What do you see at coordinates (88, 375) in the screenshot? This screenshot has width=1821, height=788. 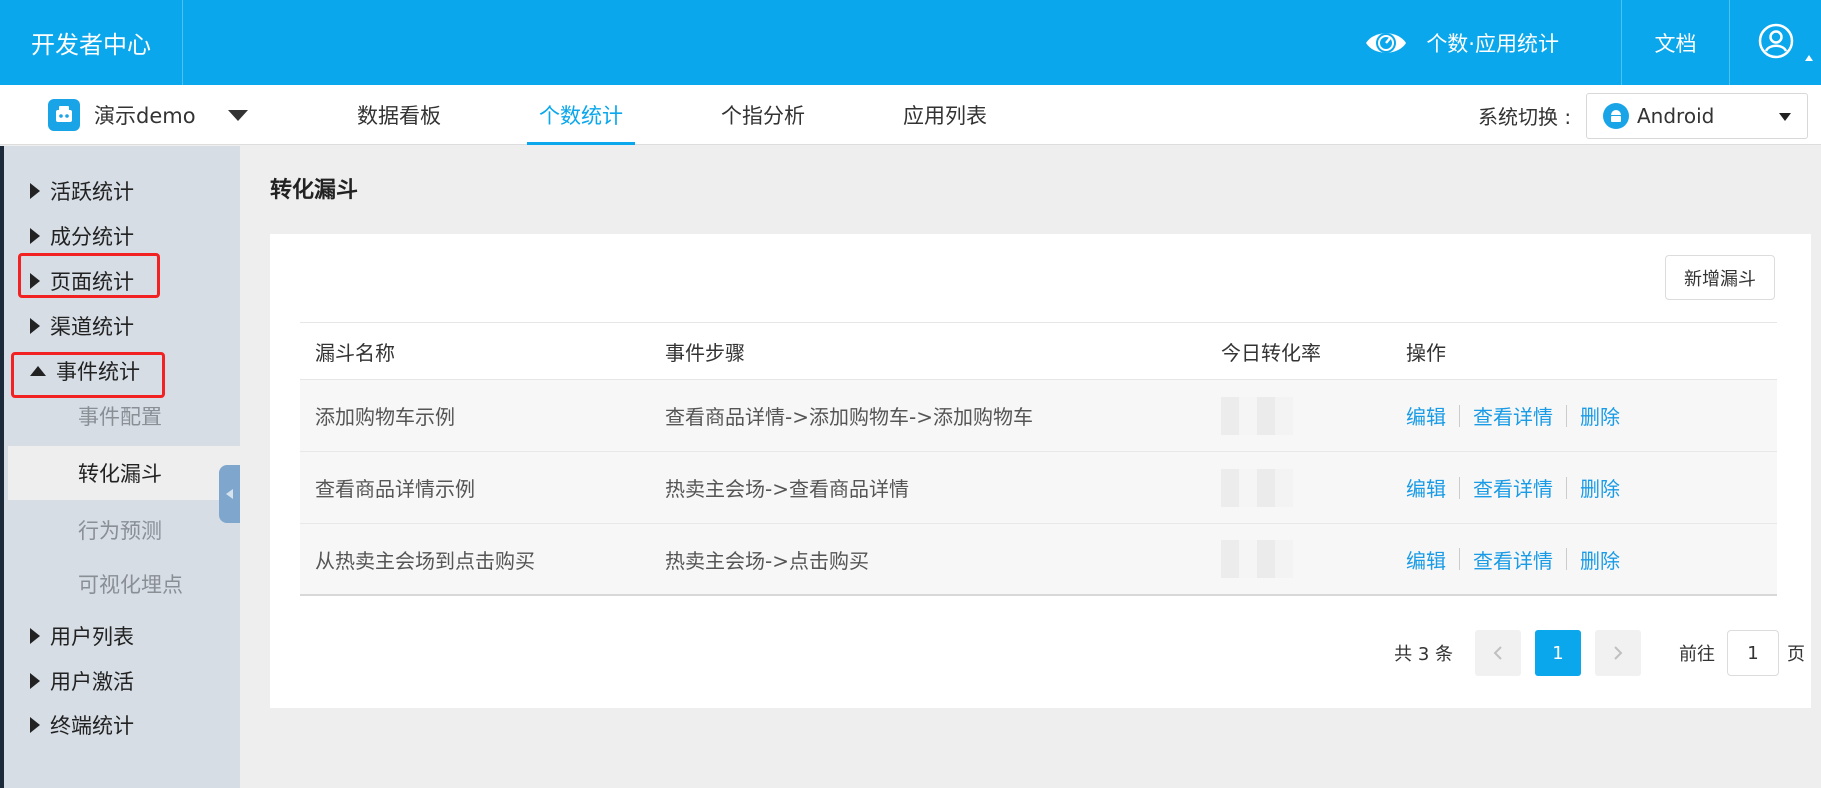 I see `highlight-box-event-stats` at bounding box center [88, 375].